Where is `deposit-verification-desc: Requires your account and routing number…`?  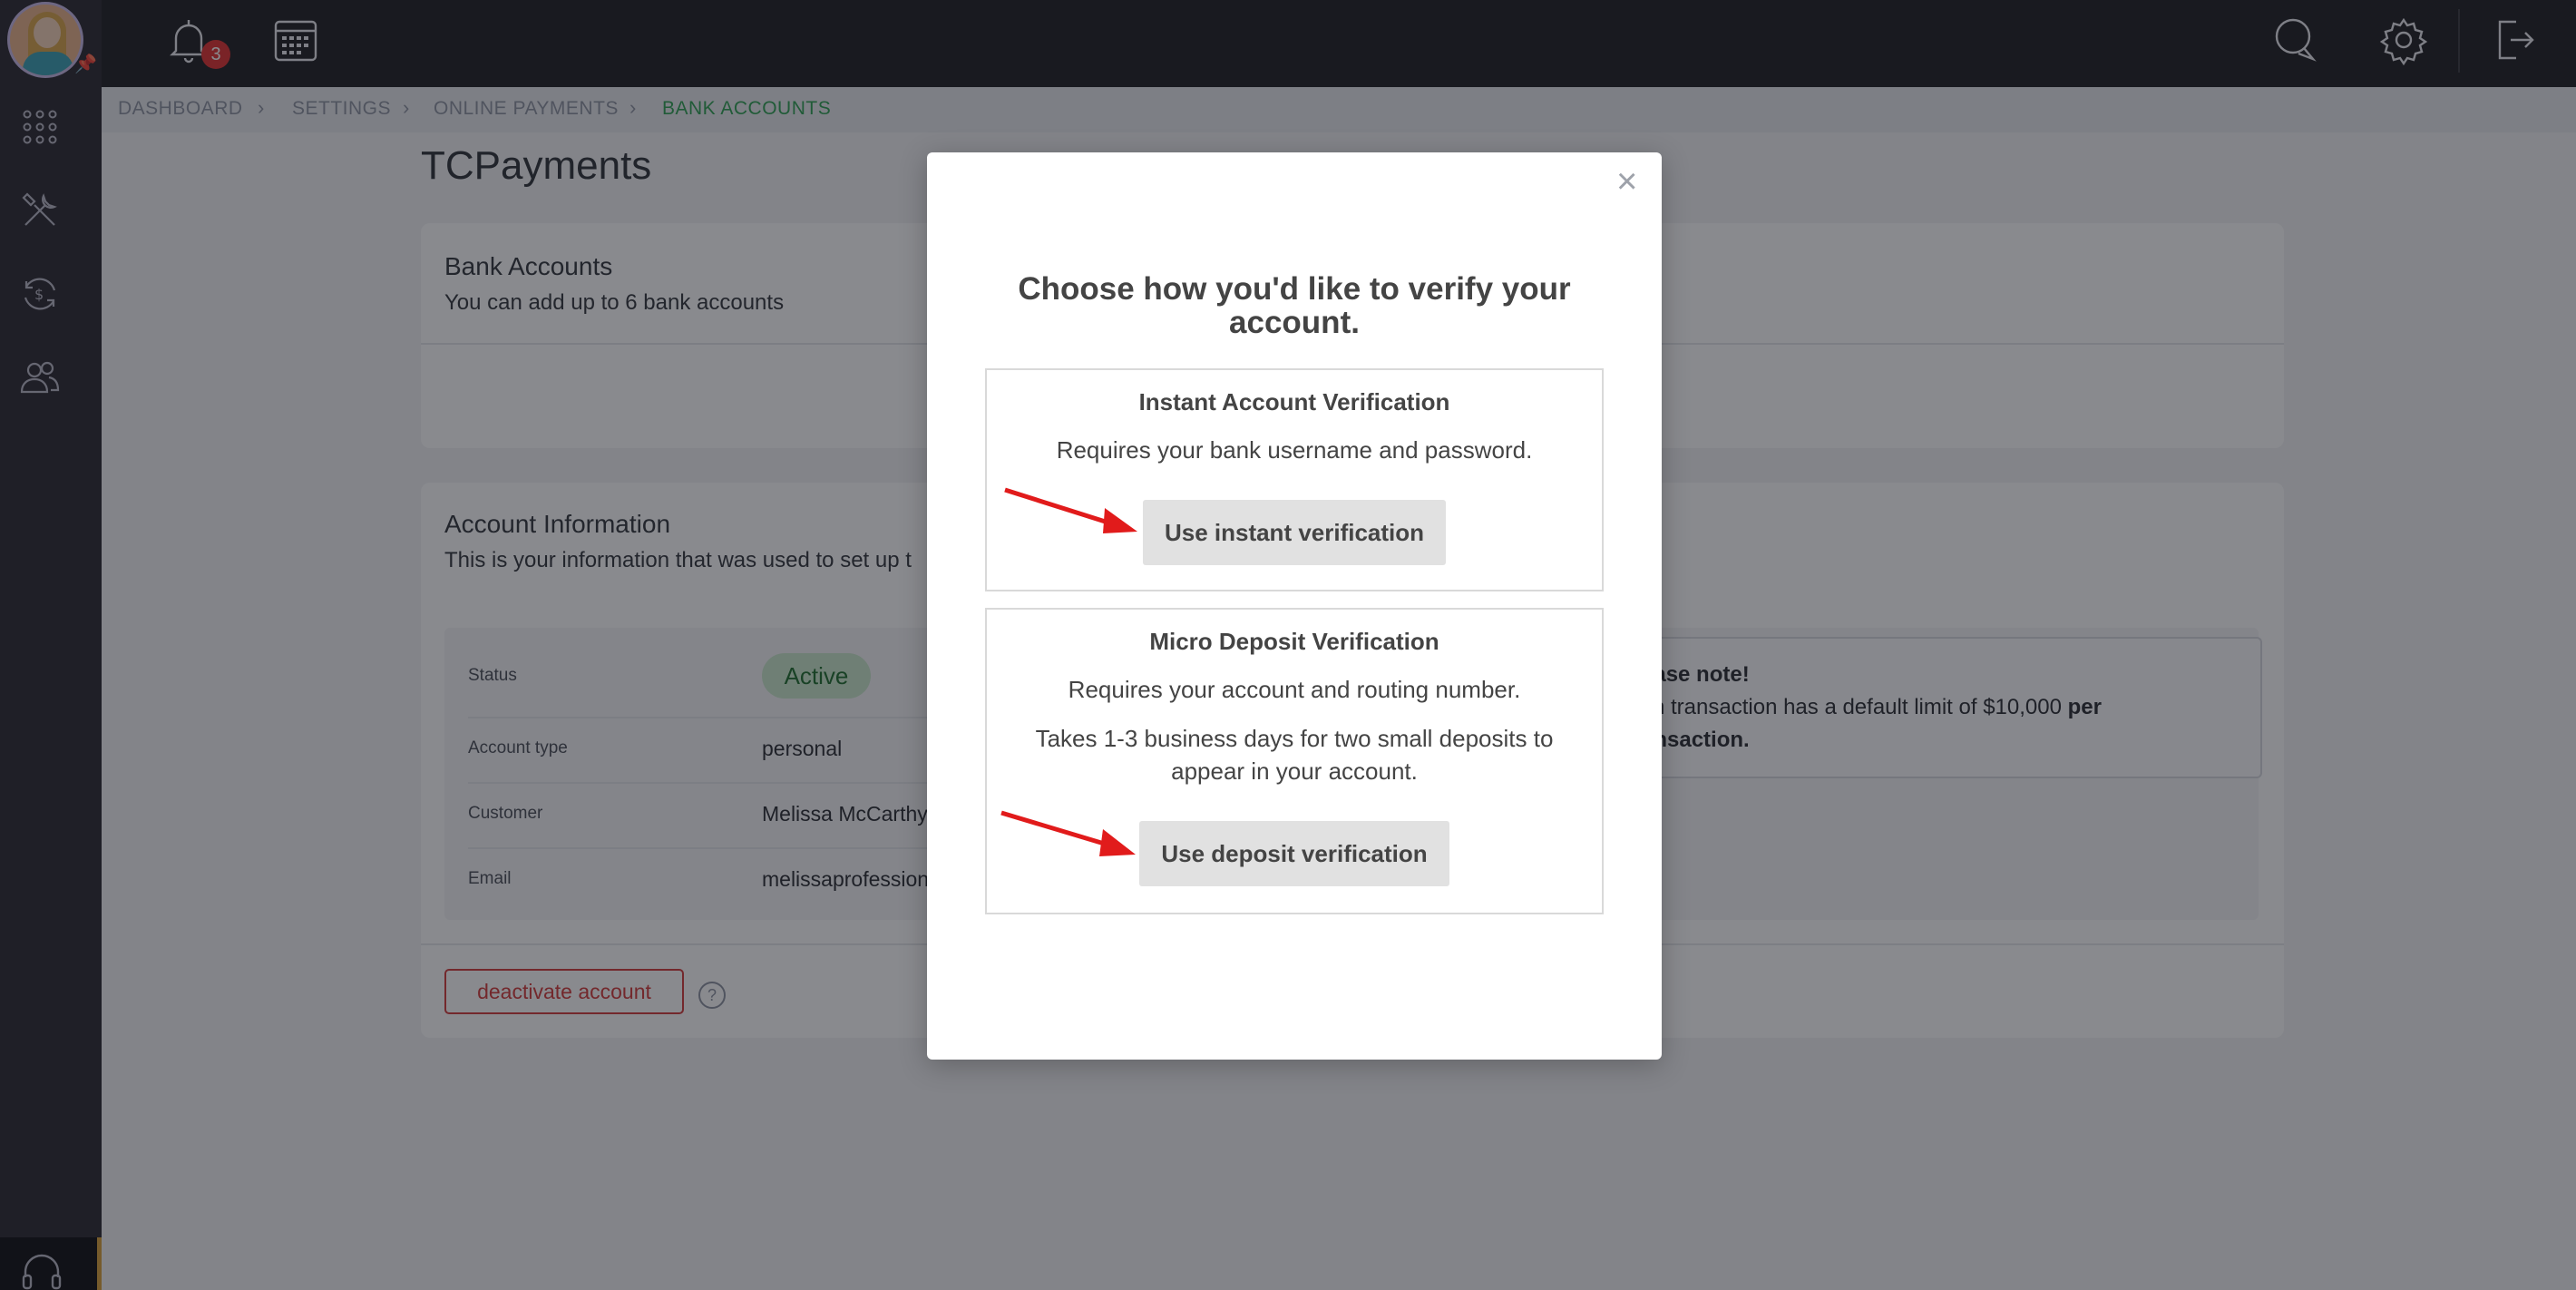
deposit-verification-desc: Requires your account and routing number… is located at coordinates (1294, 689).